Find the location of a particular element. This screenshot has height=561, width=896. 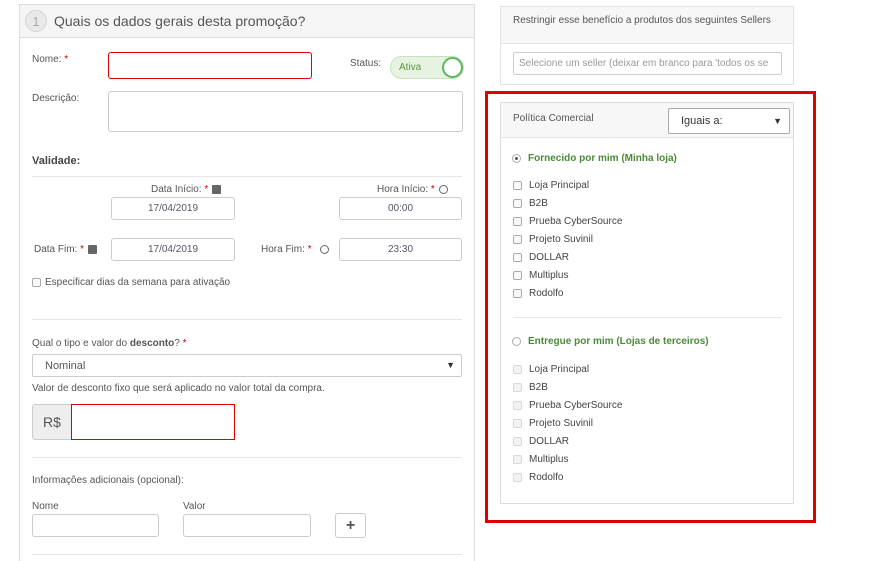

currency-addon: R$ is located at coordinates (51, 422).